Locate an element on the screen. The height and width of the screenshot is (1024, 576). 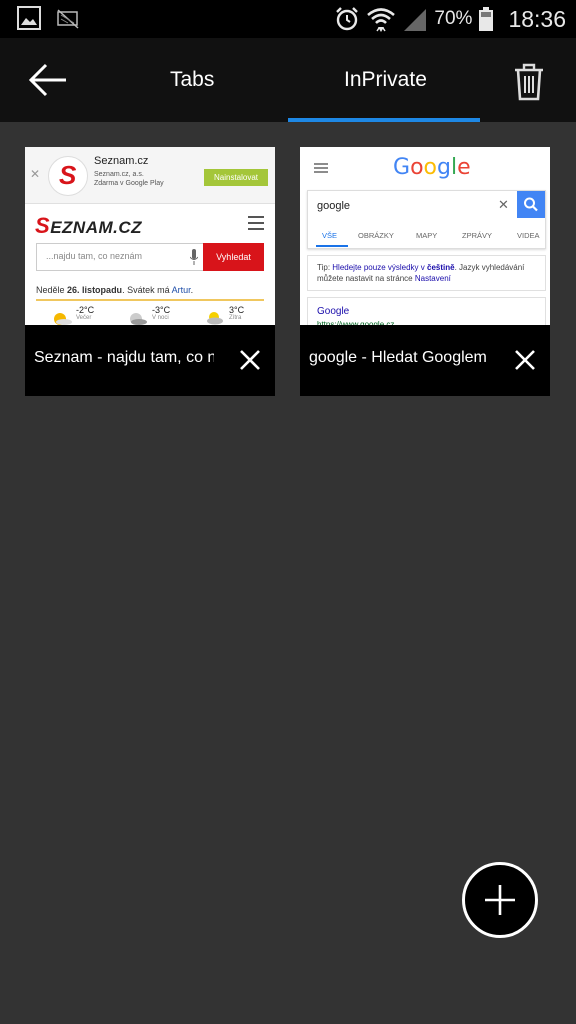
battery-icon is located at coordinates (486, 19).